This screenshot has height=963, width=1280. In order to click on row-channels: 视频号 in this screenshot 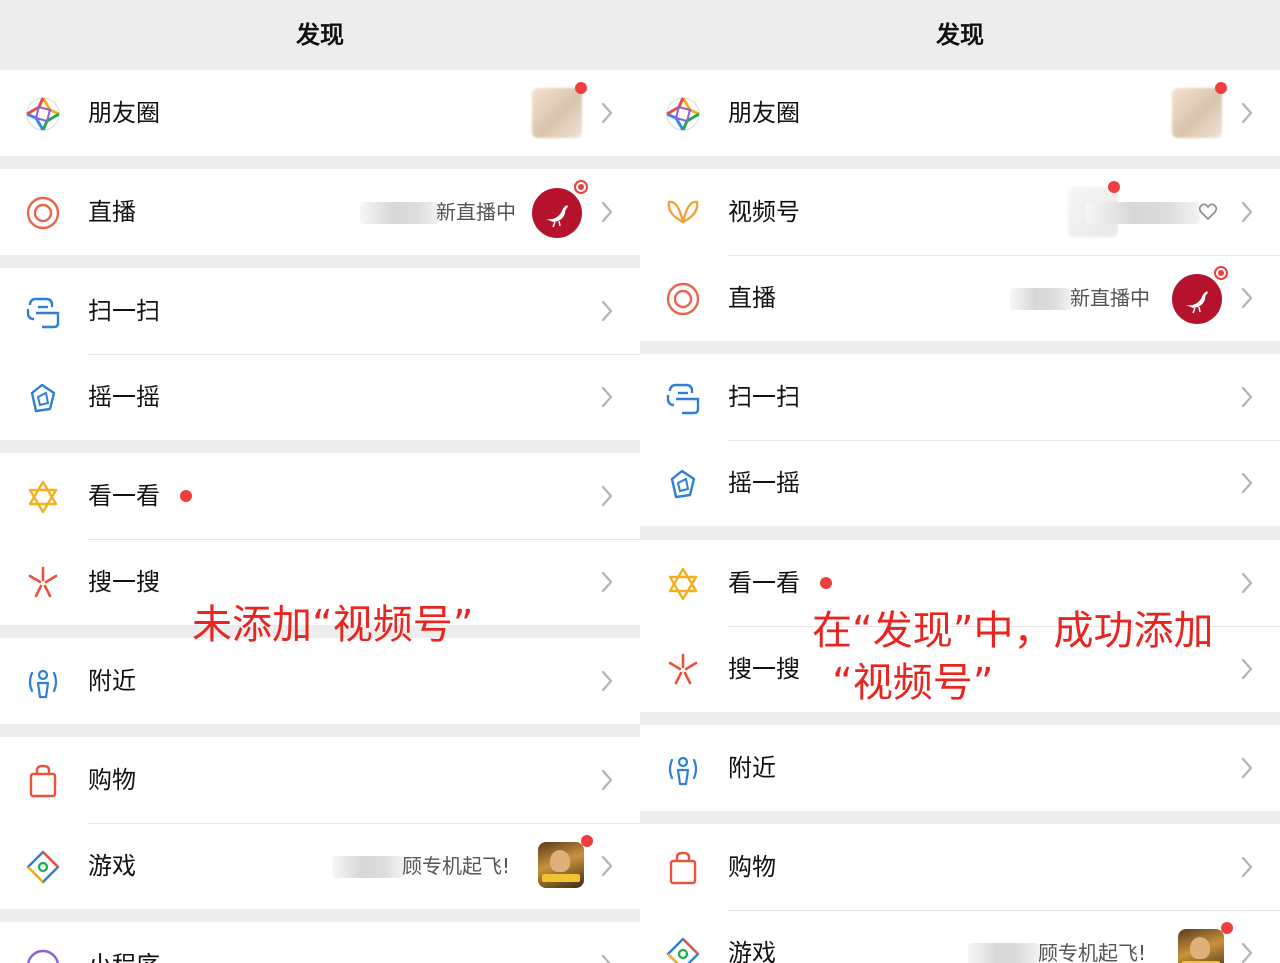, I will do `click(960, 212)`.